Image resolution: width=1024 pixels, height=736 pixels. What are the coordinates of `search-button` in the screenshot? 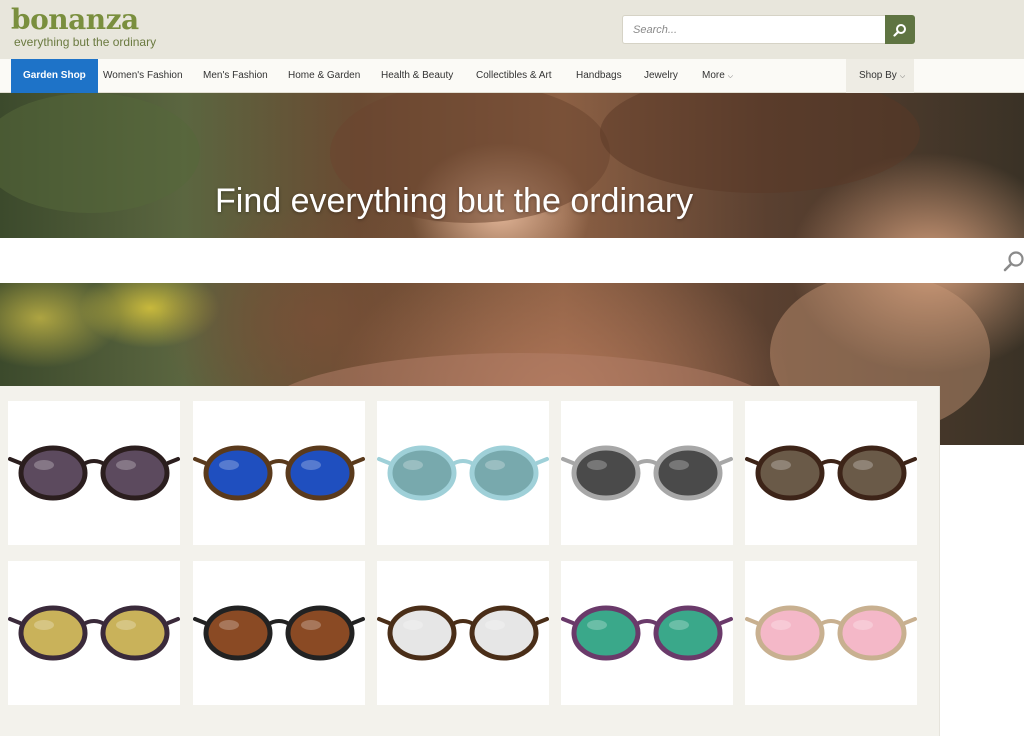 It's located at (900, 29).